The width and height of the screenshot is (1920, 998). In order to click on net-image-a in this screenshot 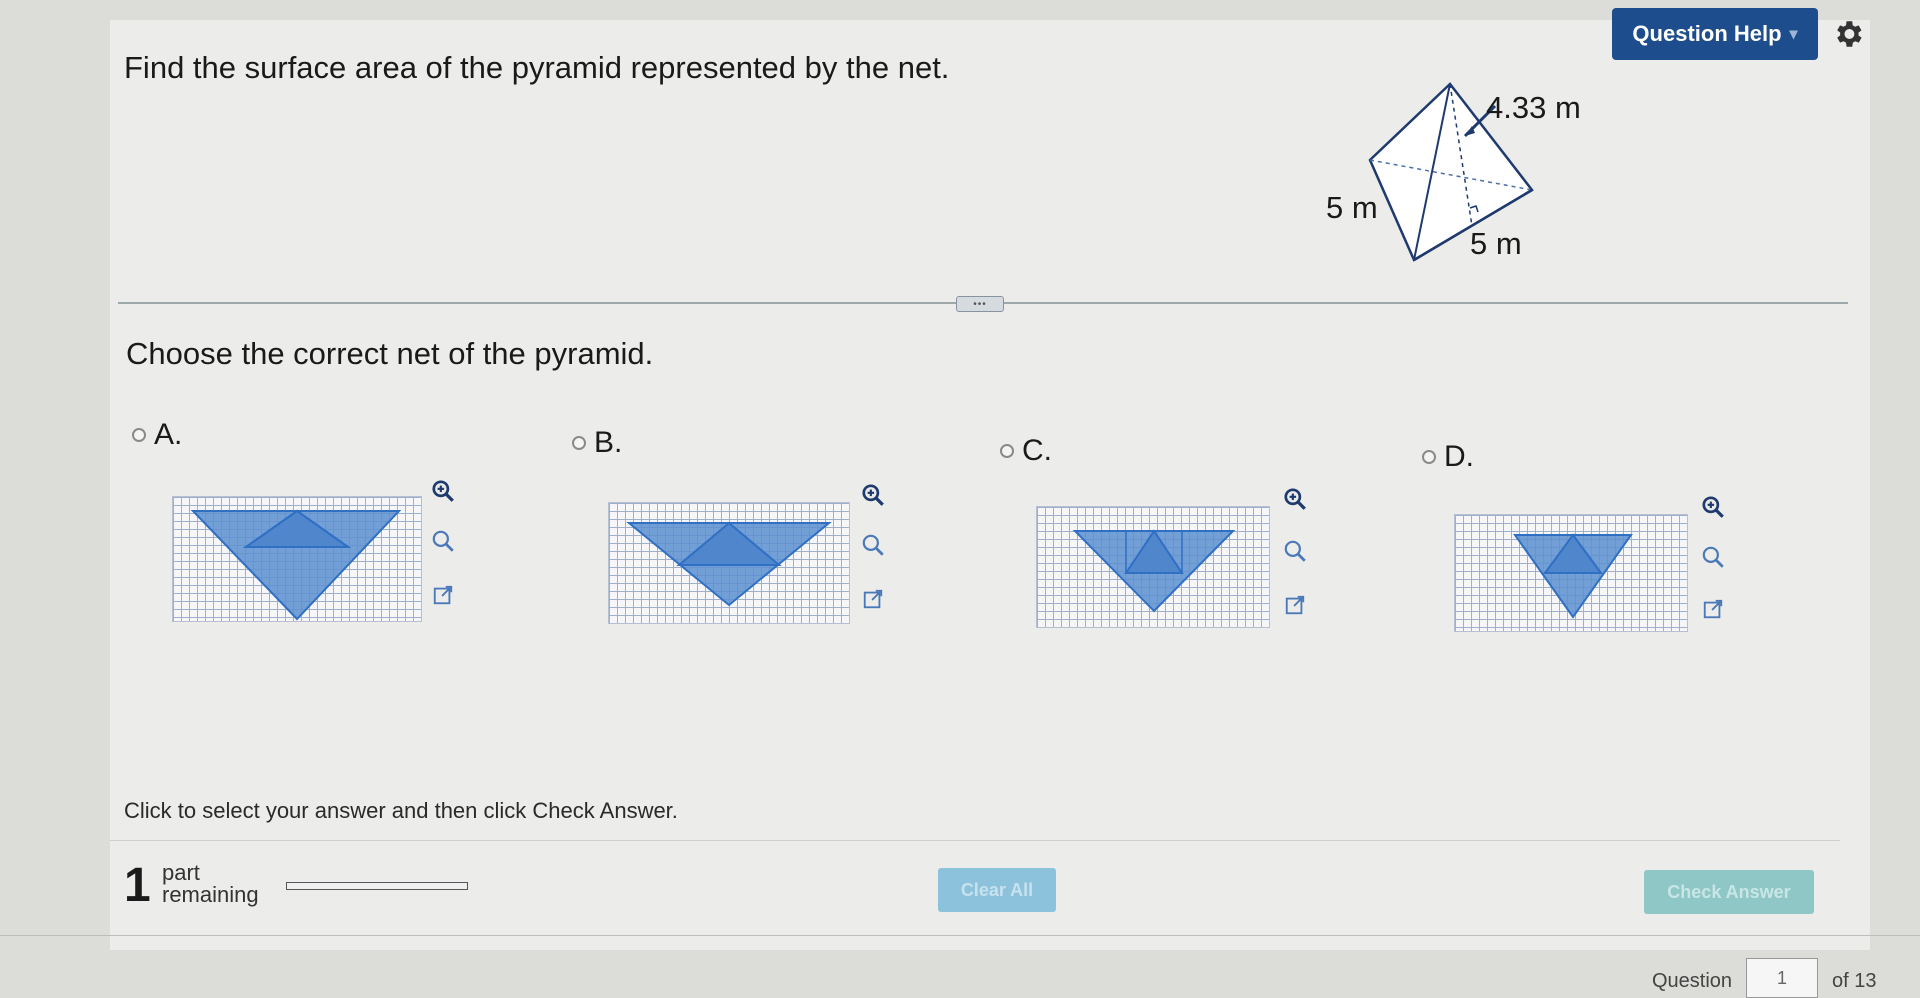, I will do `click(297, 559)`.